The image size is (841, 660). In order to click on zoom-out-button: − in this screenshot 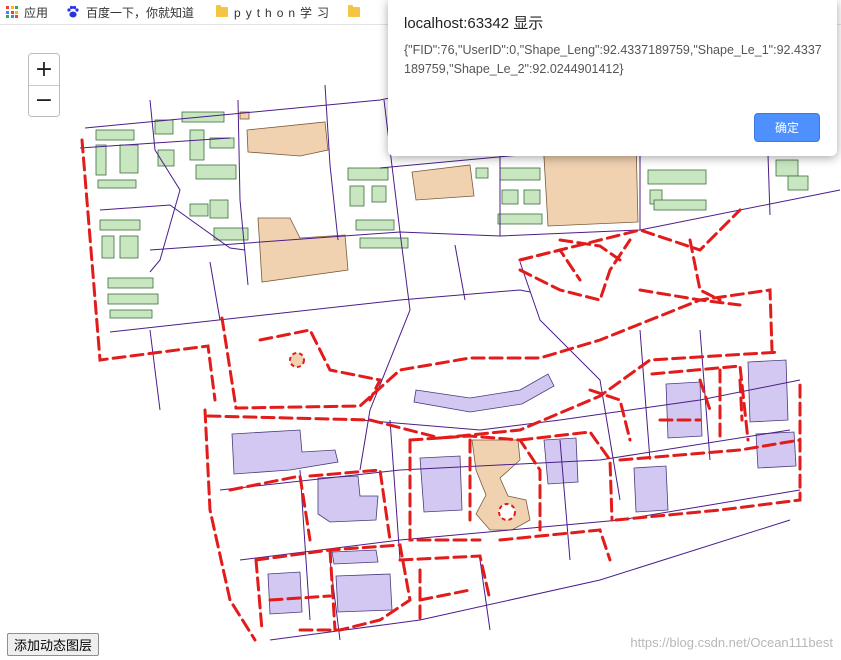, I will do `click(44, 100)`.